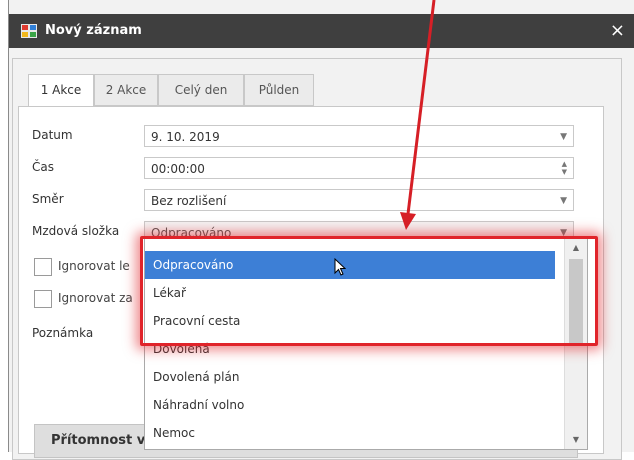  I want to click on datum-field: 9. 10. 2019 ▼, so click(359, 136).